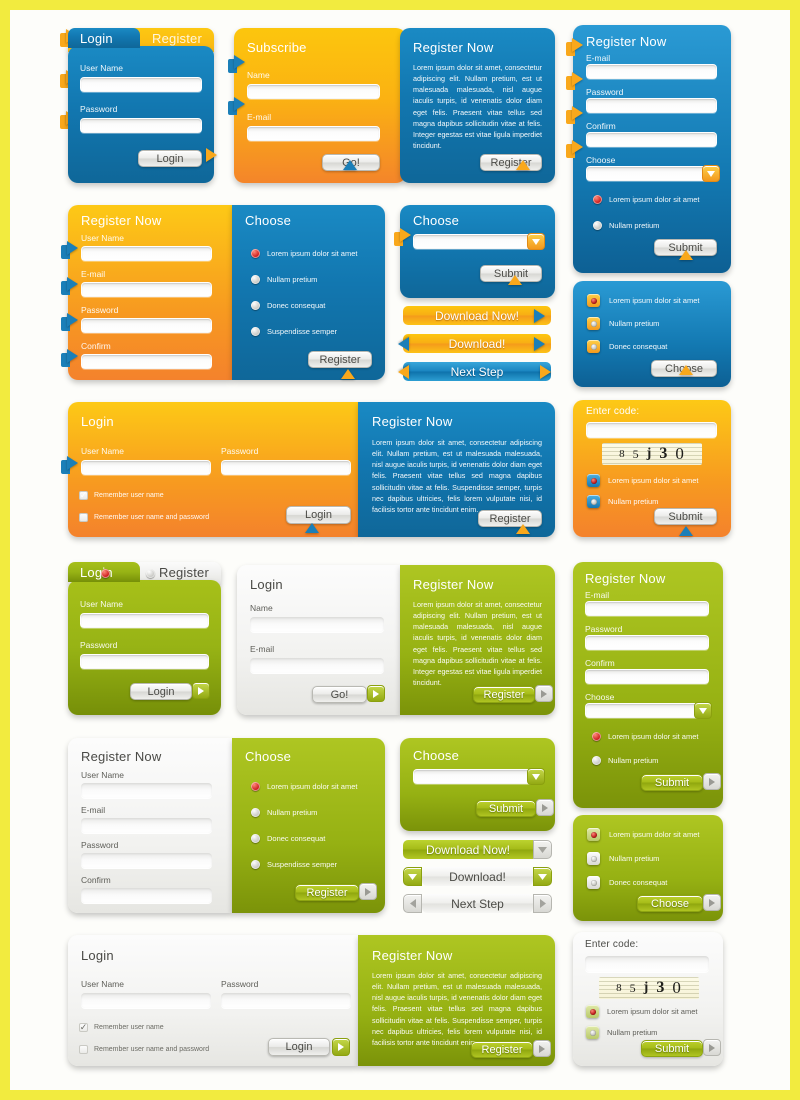  I want to click on download-now-button-green: Download Now!, so click(468, 849).